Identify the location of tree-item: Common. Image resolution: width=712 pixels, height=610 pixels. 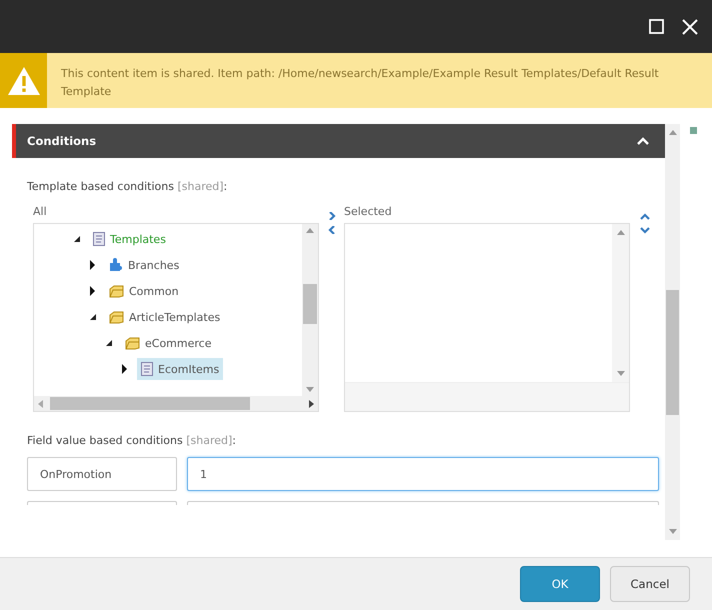
(144, 291).